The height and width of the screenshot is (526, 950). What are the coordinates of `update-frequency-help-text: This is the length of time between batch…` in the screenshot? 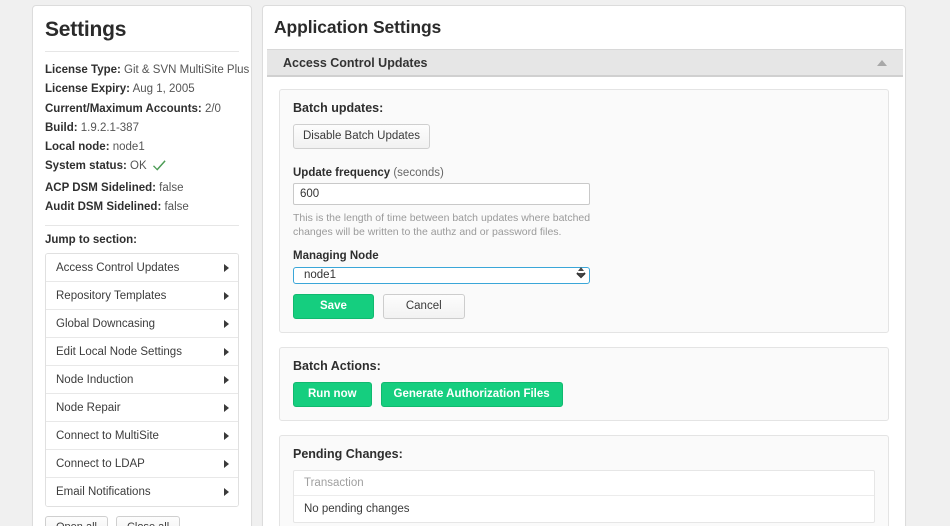 It's located at (442, 225).